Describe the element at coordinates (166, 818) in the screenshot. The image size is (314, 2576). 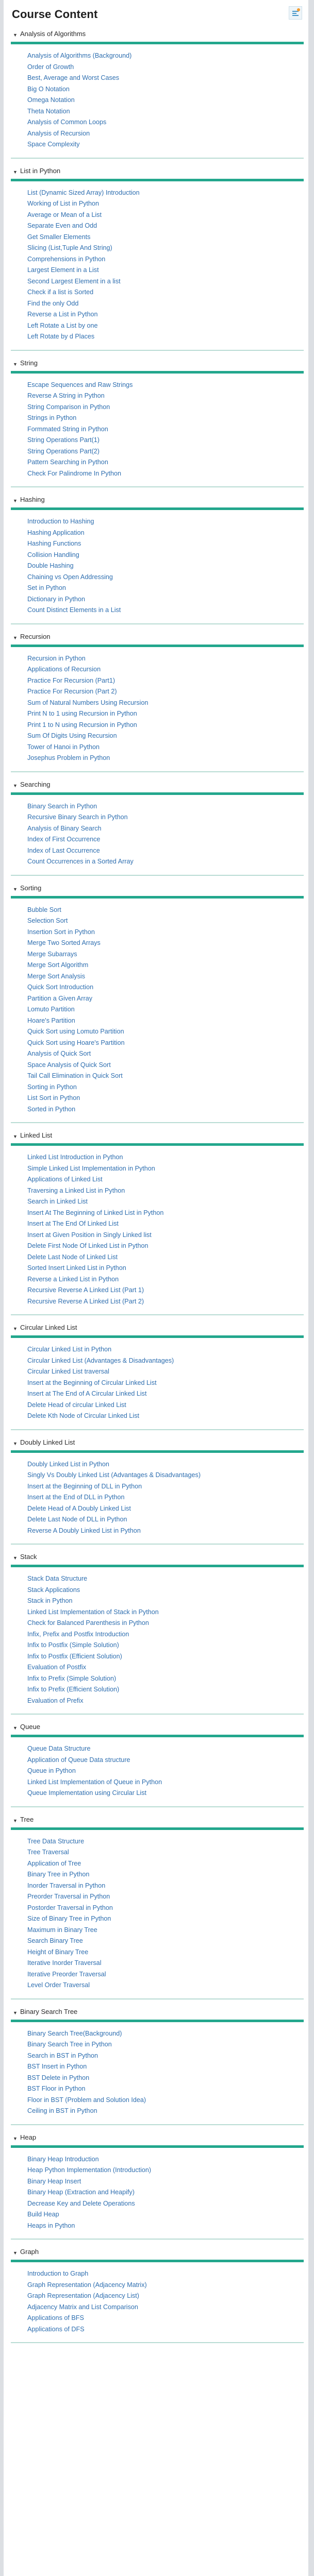
I see `lesson-link: Recursive Binary Search in Python` at that location.